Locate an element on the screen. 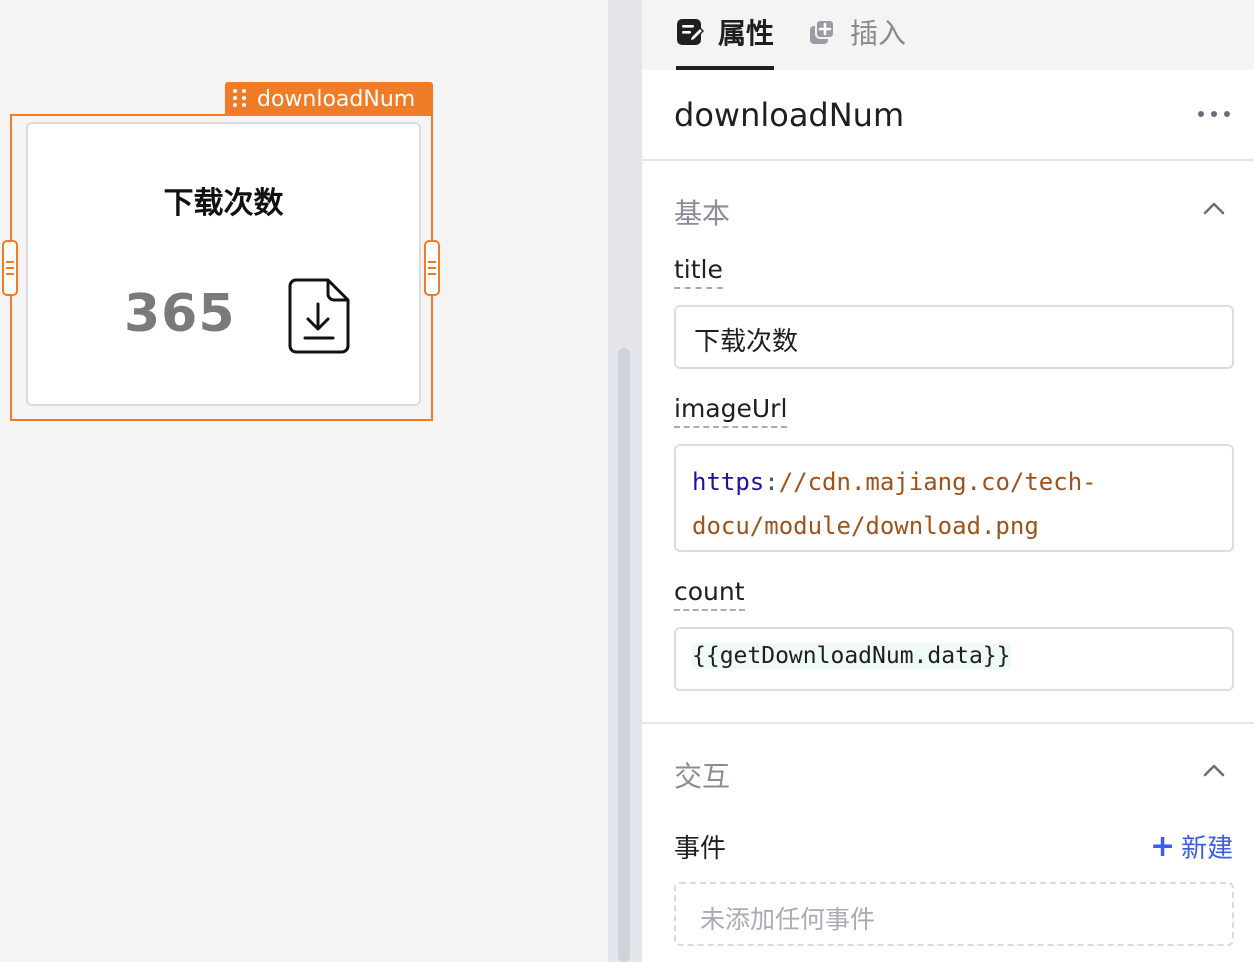 This screenshot has width=1254, height=962. download-count-card: 下载次数 365 is located at coordinates (223, 264).